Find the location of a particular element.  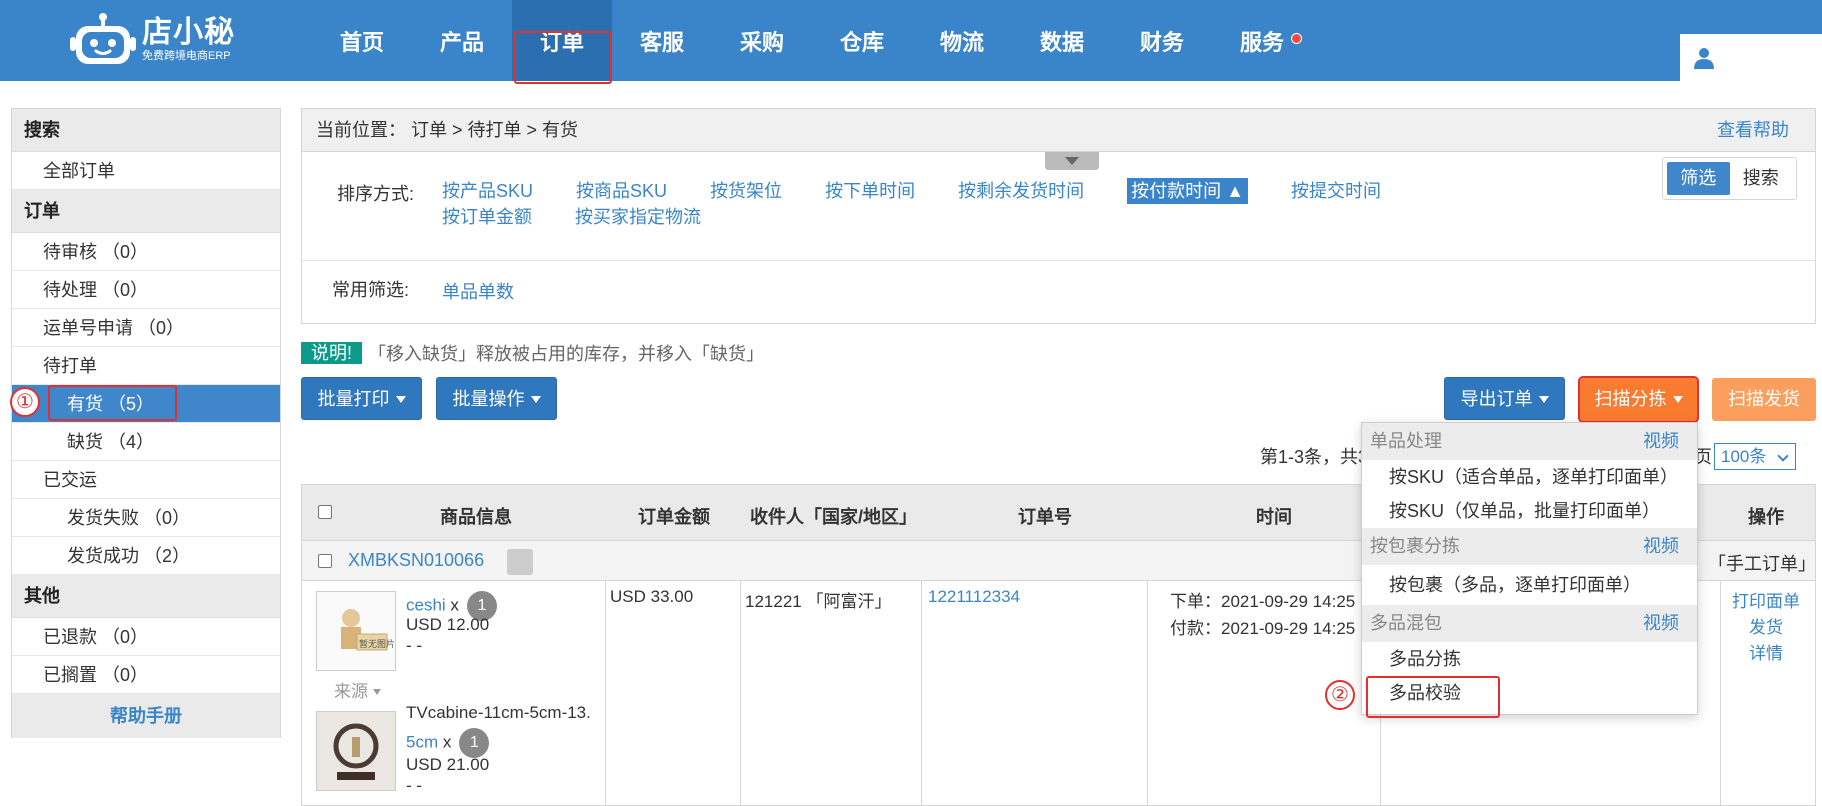

select-all-checkbox is located at coordinates (325, 512).